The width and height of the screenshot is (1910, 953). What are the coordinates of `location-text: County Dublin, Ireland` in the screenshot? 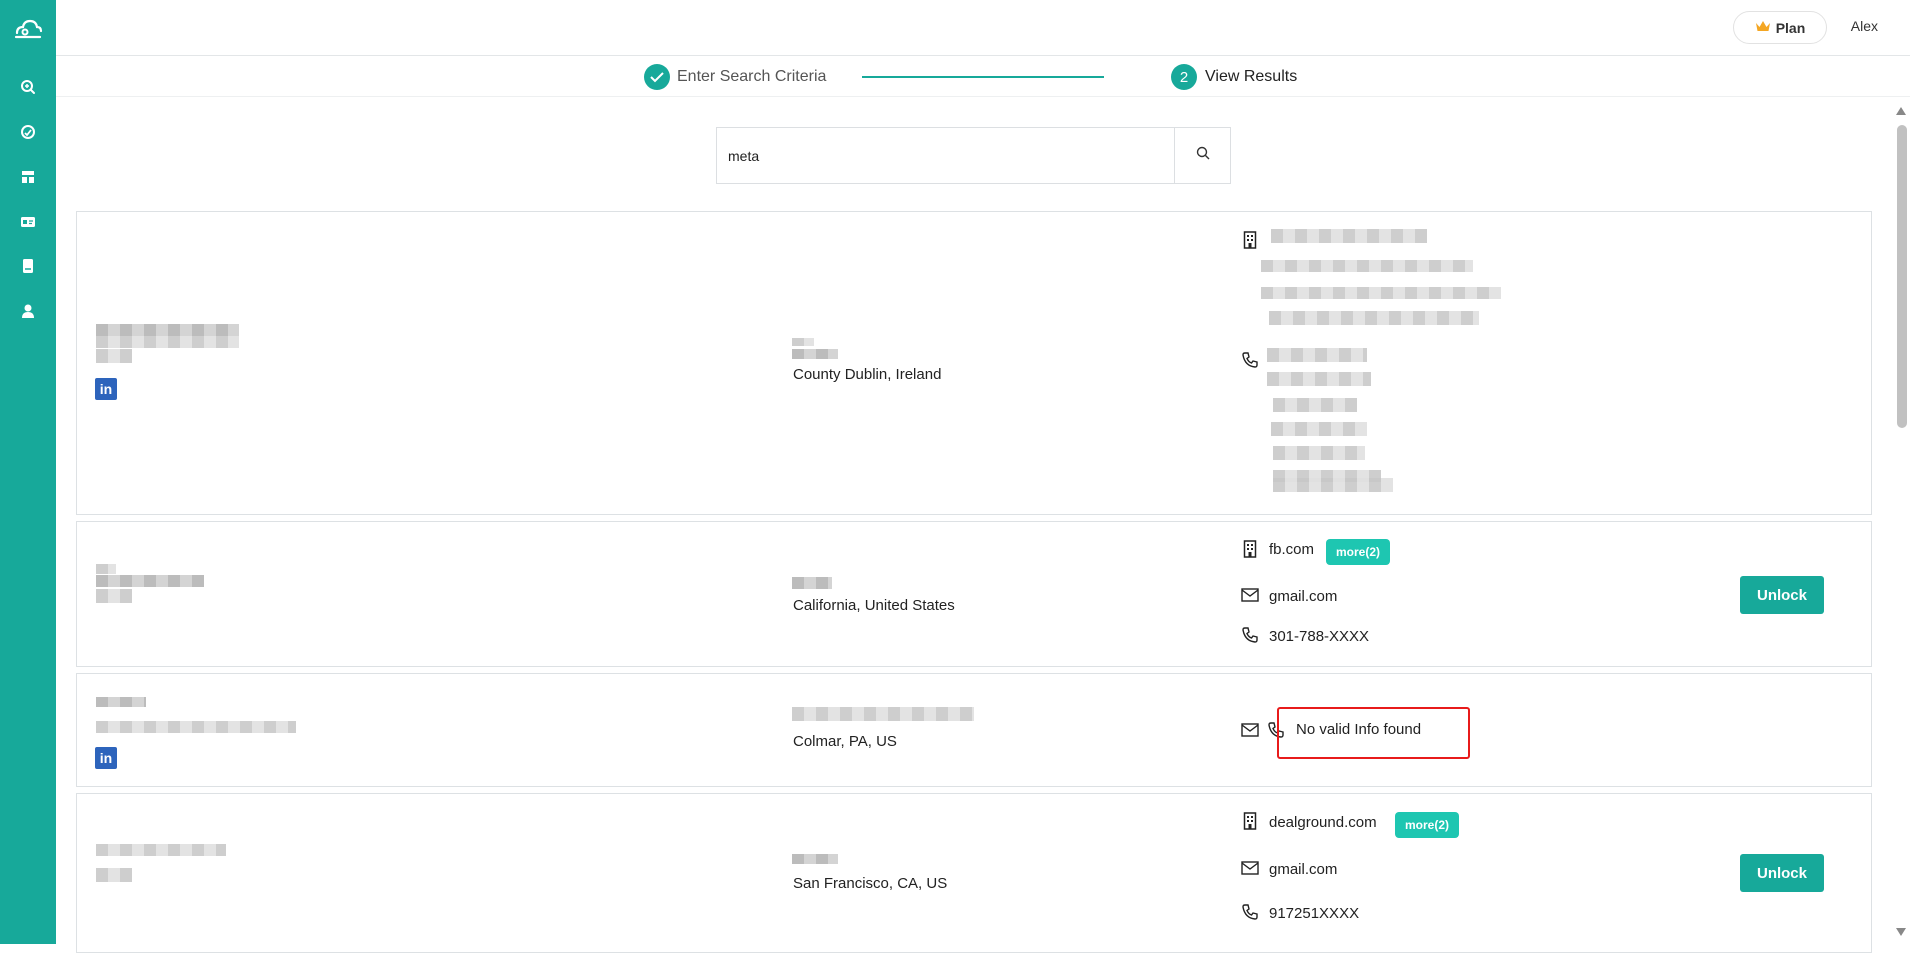 It's located at (867, 374).